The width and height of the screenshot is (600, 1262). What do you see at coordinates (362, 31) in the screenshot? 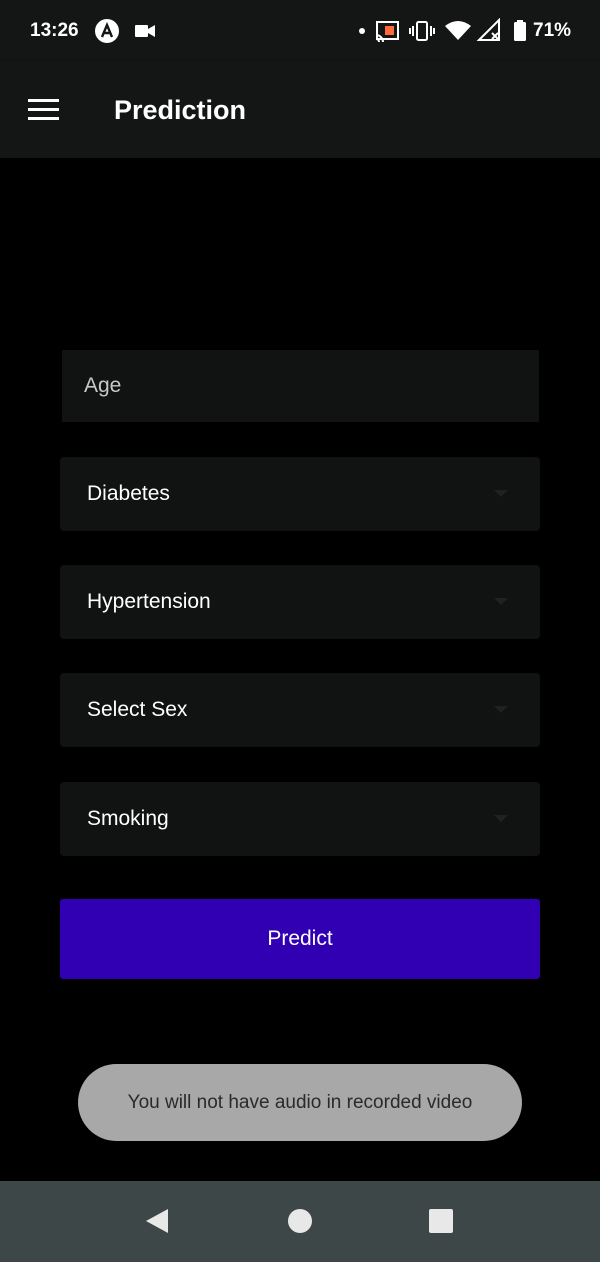
I see `dot-icon` at bounding box center [362, 31].